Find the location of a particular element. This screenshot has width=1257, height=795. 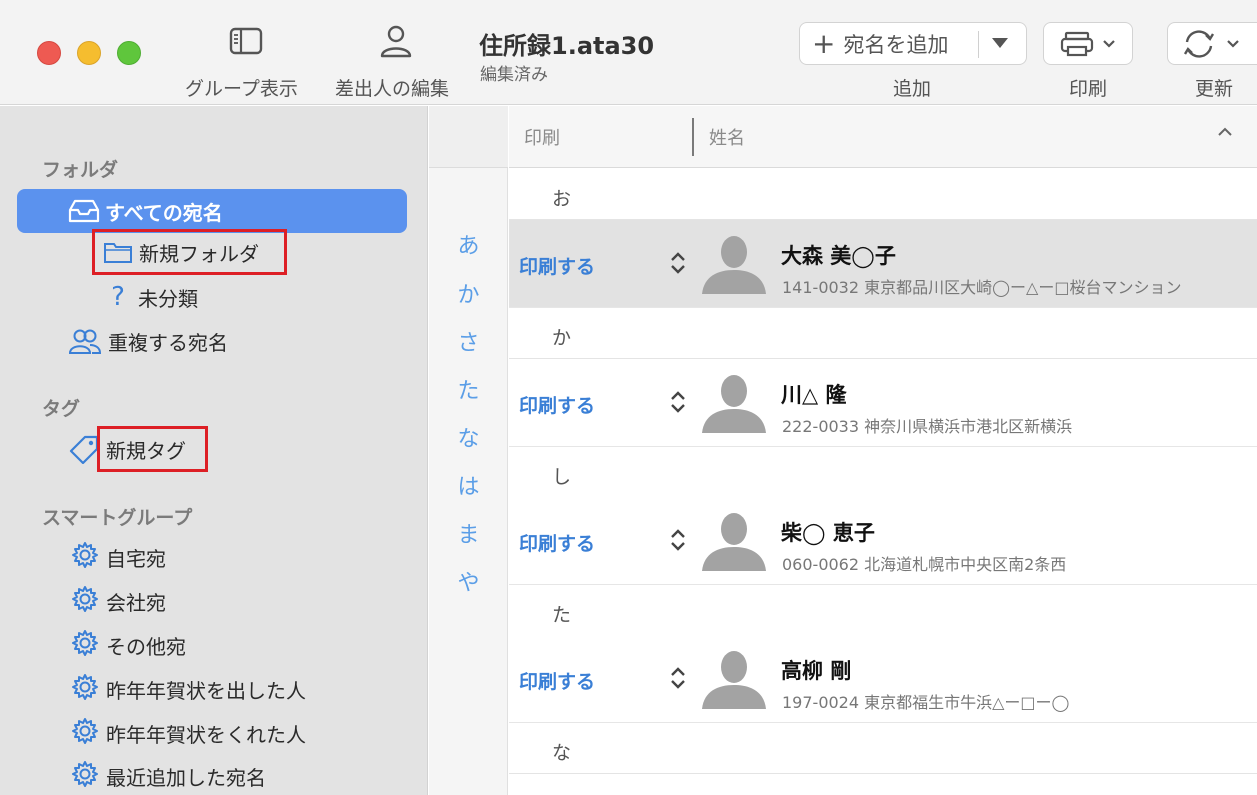

print-button is located at coordinates (1088, 43).